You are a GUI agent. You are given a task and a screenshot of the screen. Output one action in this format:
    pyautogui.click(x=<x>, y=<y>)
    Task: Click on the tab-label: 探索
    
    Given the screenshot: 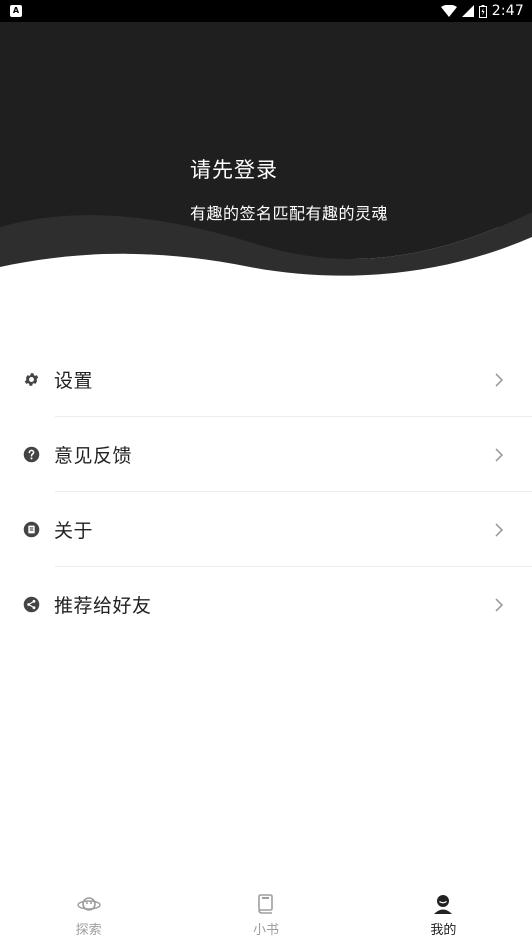 What is the action you would take?
    pyautogui.click(x=88, y=930)
    